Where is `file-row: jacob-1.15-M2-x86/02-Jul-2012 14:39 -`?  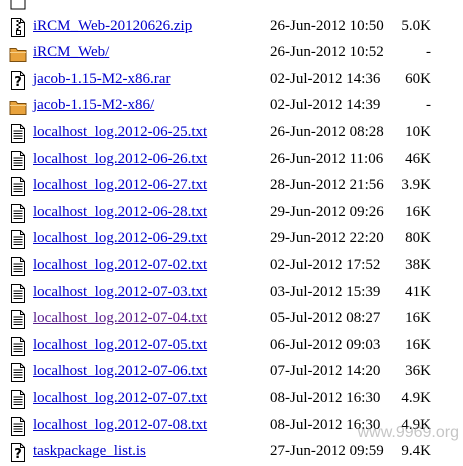 file-row: jacob-1.15-M2-x86/02-Jul-2012 14:39 - is located at coordinates (231, 106).